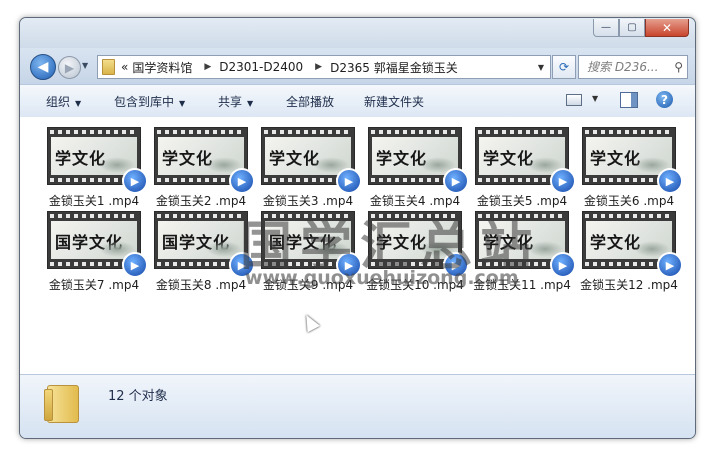 The height and width of the screenshot is (459, 715). What do you see at coordinates (162, 67) in the screenshot?
I see `breadcrumb-item: 国学资料馆` at bounding box center [162, 67].